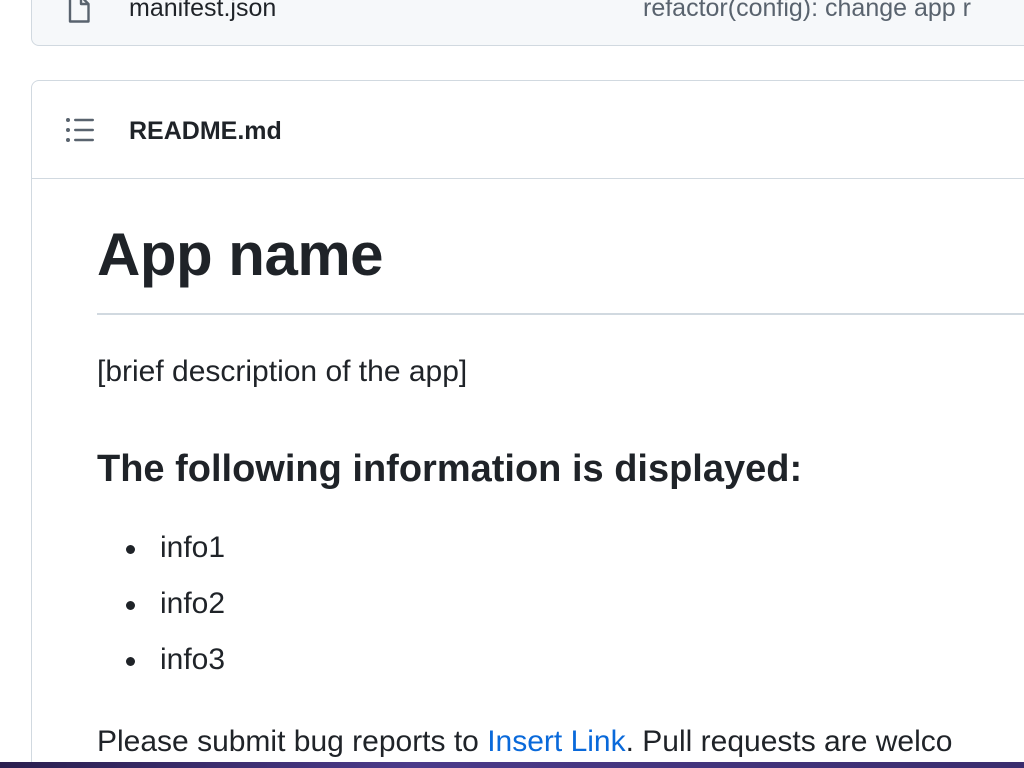  What do you see at coordinates (240, 254) in the screenshot?
I see `readme-heading-1: App name` at bounding box center [240, 254].